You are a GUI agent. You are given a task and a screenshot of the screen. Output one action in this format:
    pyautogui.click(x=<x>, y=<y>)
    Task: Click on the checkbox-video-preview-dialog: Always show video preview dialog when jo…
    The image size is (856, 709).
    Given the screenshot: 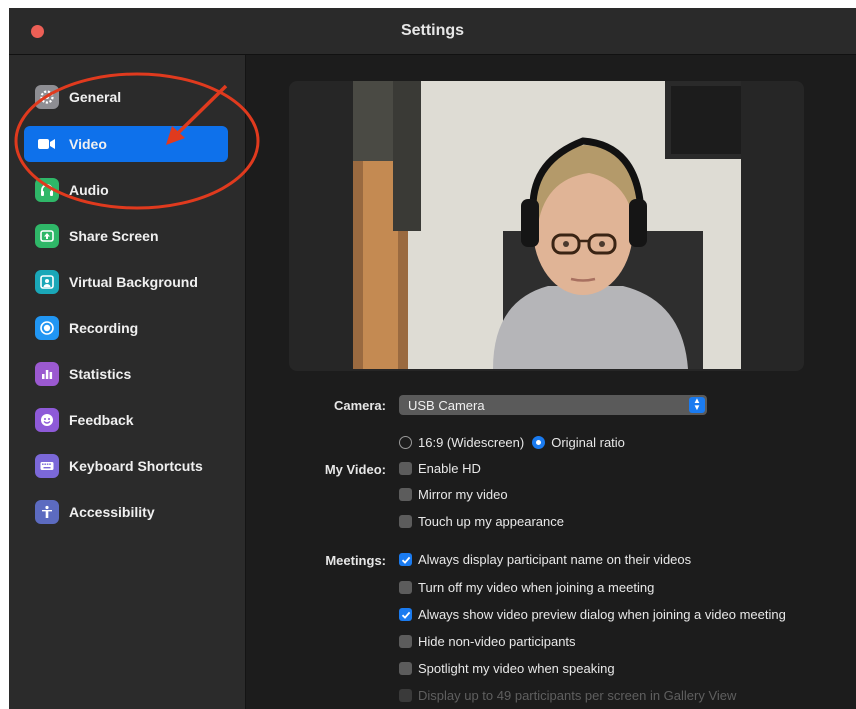 What is the action you would take?
    pyautogui.click(x=592, y=614)
    